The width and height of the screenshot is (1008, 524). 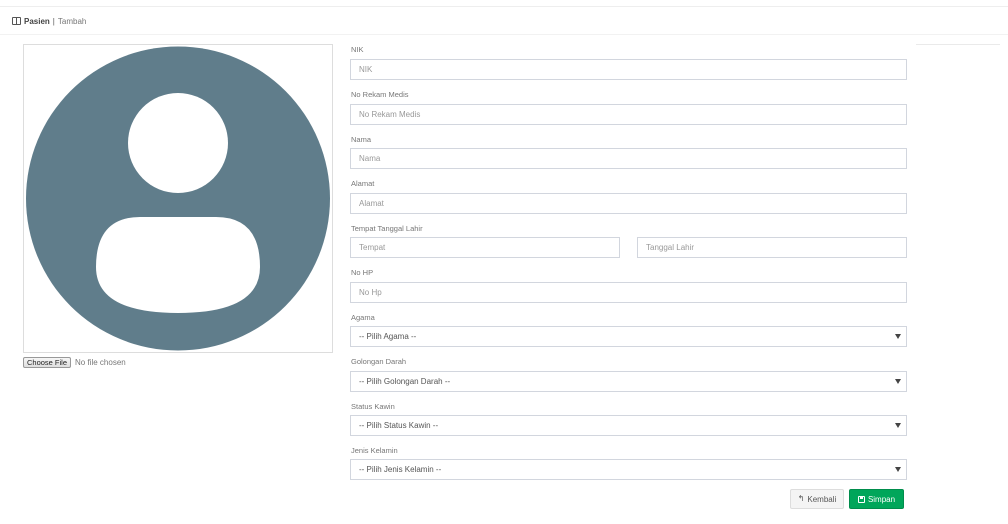 I want to click on no-hp-label: No HP, so click(x=362, y=272).